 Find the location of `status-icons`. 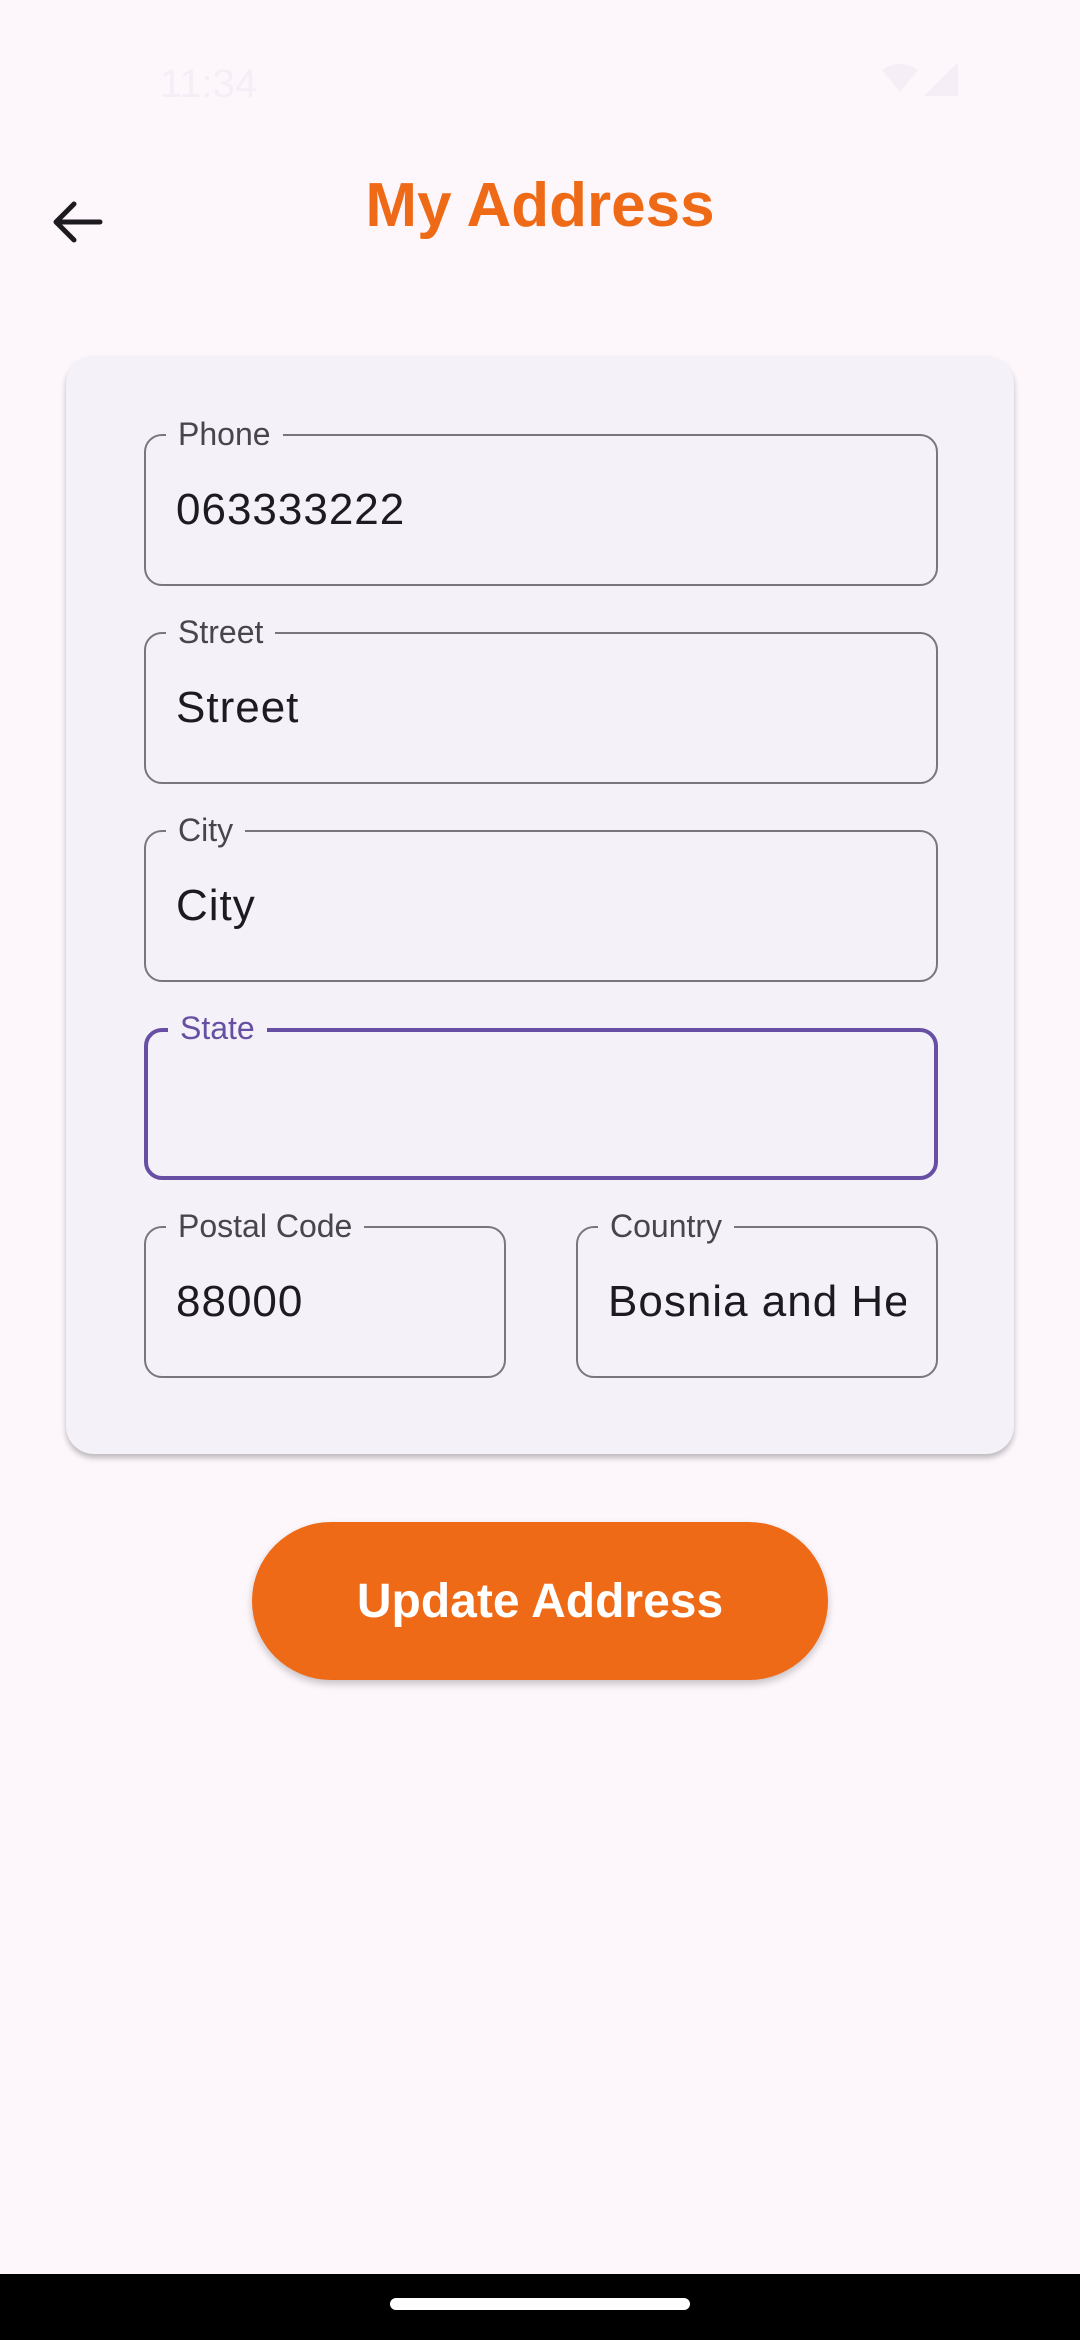

status-icons is located at coordinates (920, 82).